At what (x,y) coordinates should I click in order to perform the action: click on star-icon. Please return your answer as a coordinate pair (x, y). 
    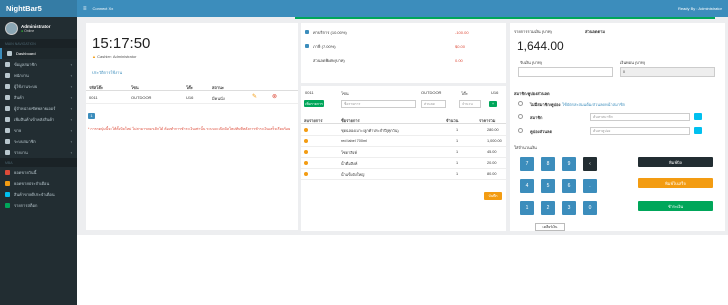
    Looking at the image, I should click on (7, 194).